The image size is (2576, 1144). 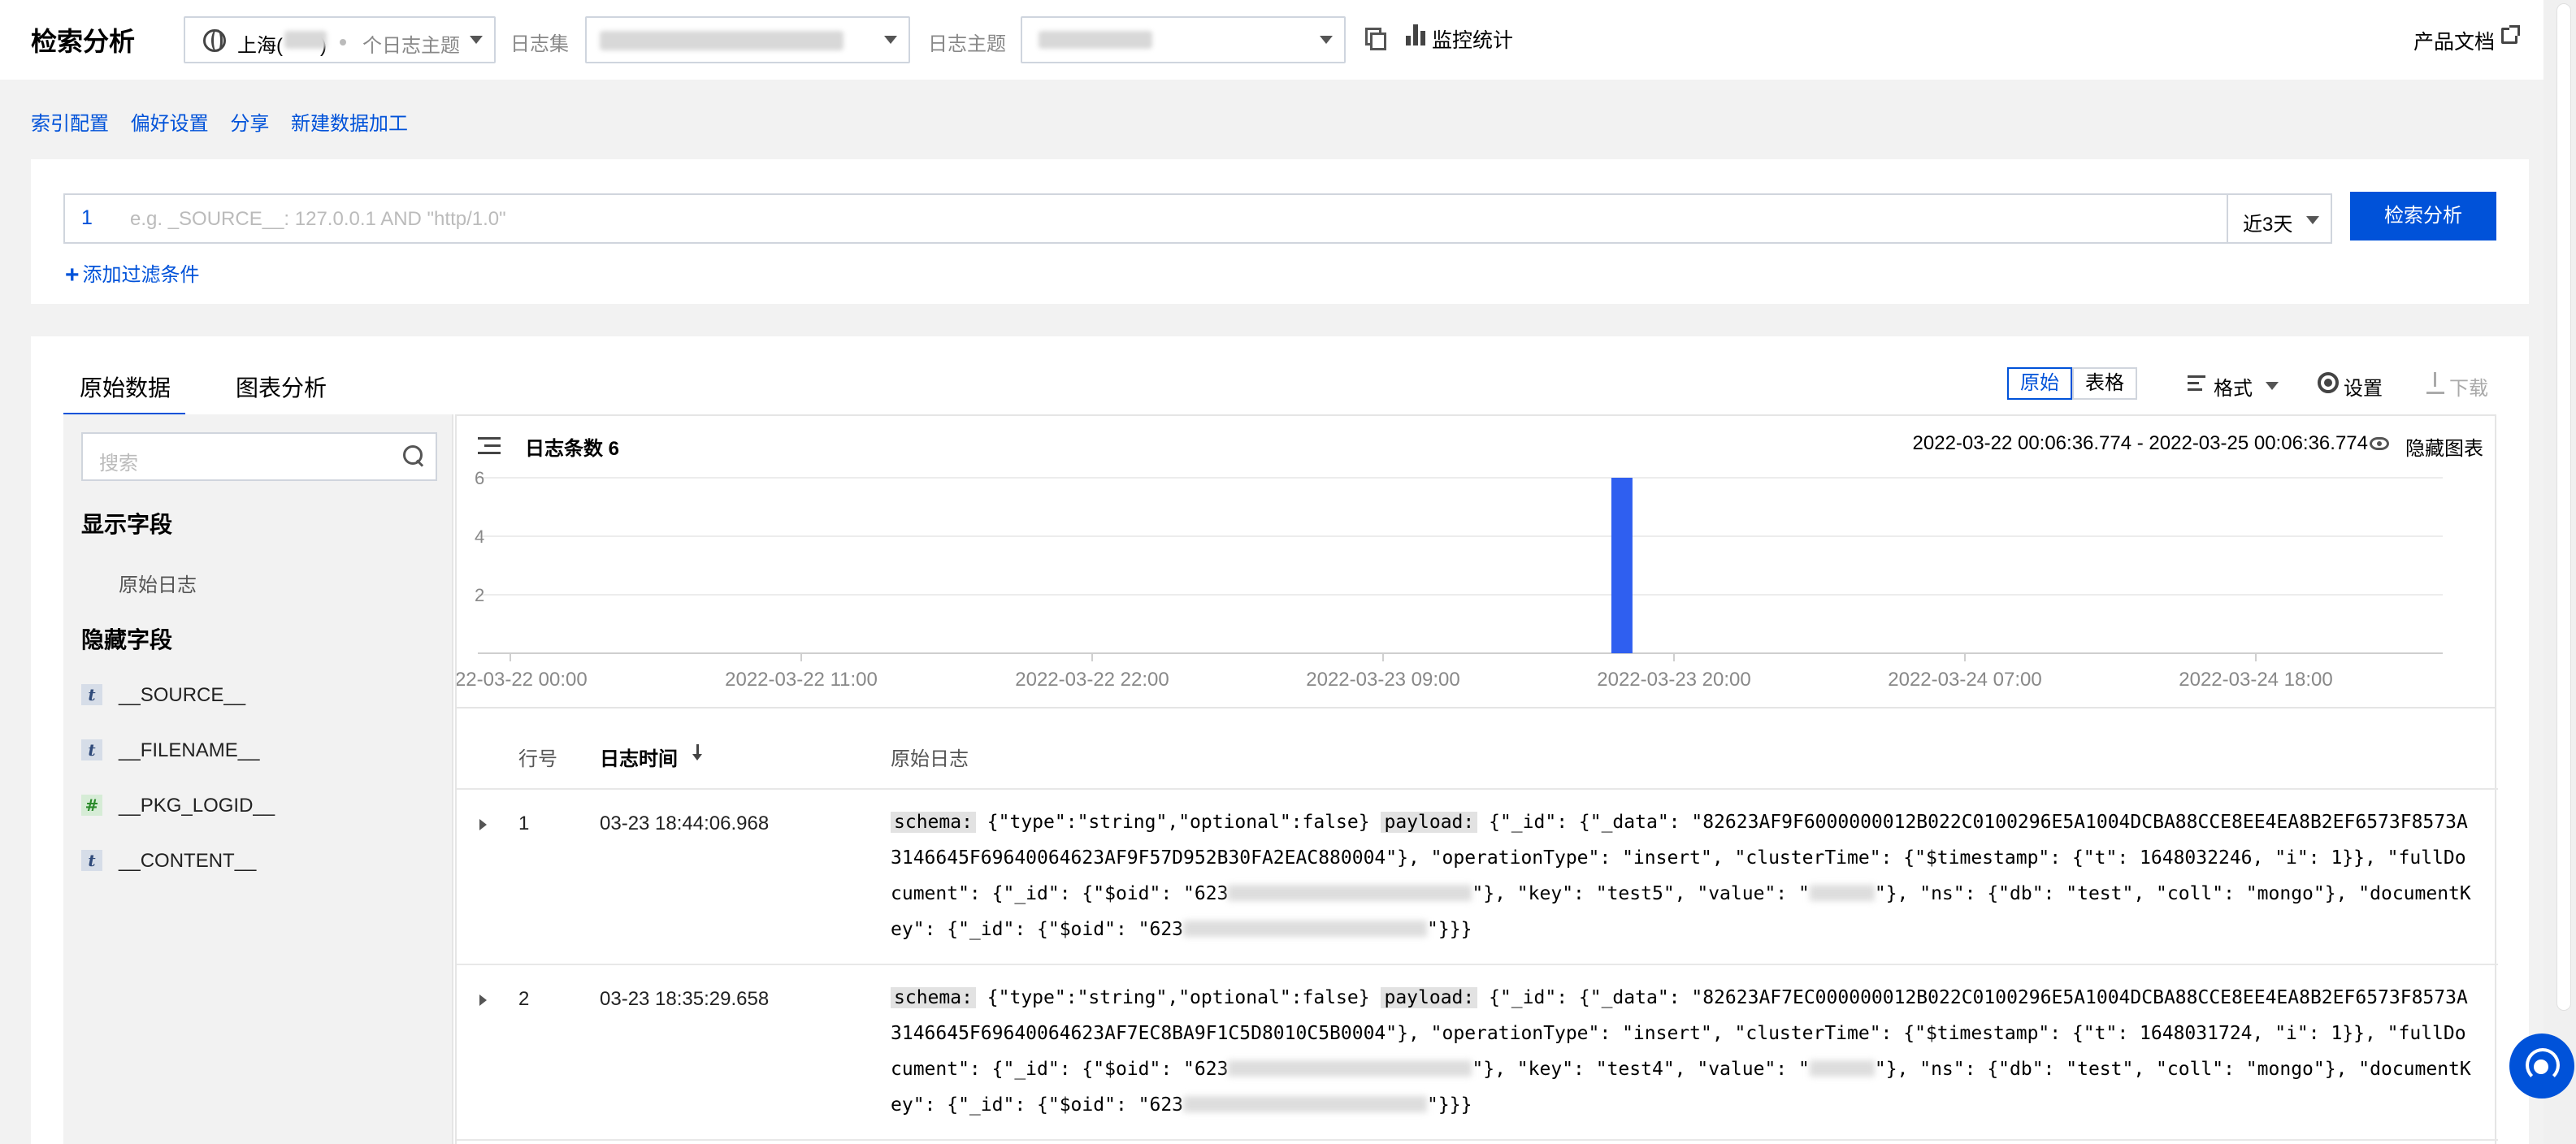 I want to click on log-count: 日志条数 6, so click(x=573, y=449).